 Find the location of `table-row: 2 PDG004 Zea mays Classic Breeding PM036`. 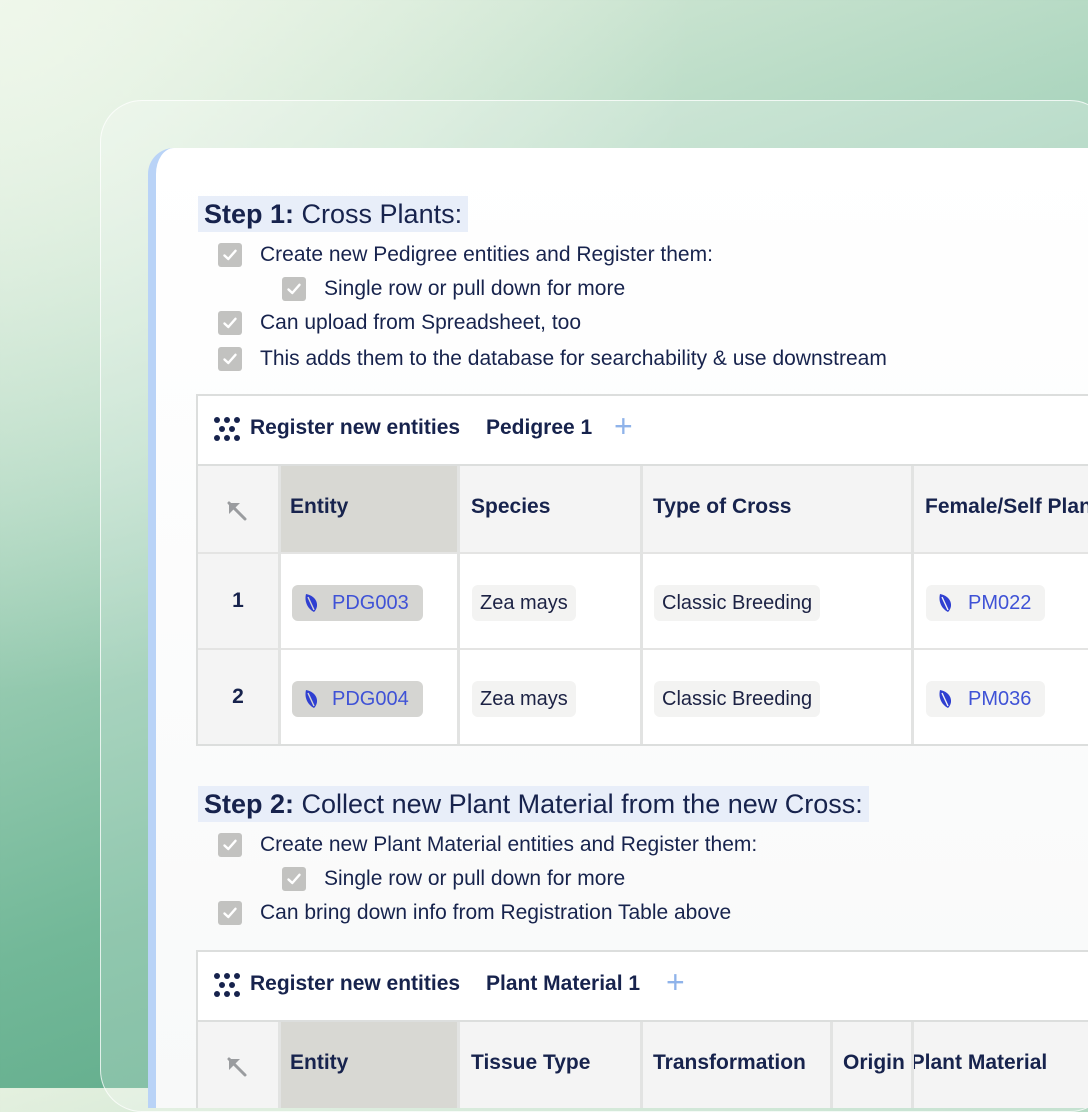

table-row: 2 PDG004 Zea mays Classic Breeding PM036 is located at coordinates (643, 696).